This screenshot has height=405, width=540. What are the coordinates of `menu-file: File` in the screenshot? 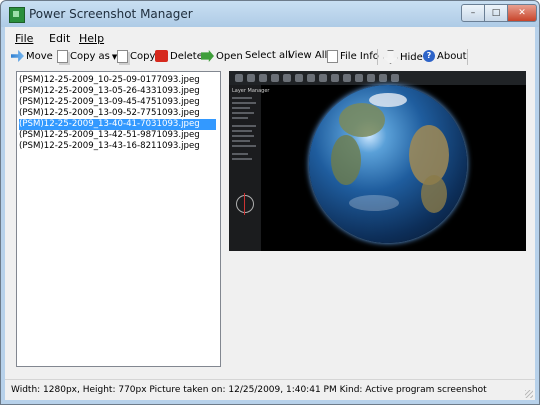 It's located at (24, 38).